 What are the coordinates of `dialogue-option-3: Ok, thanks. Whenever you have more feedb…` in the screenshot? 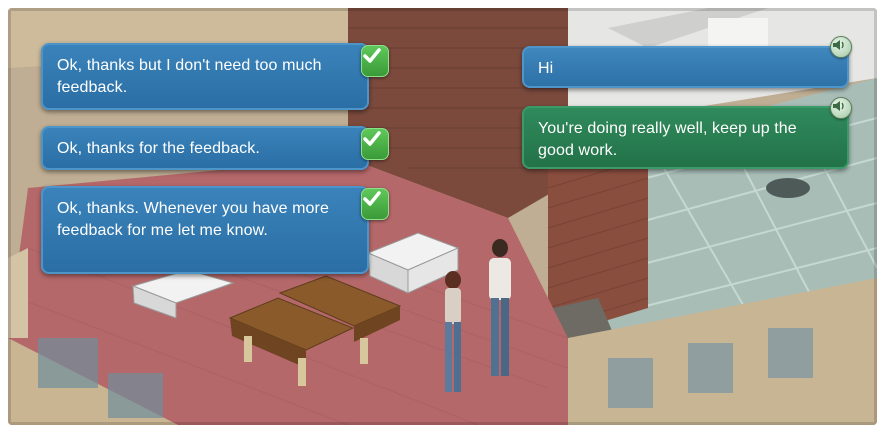 It's located at (205, 230).